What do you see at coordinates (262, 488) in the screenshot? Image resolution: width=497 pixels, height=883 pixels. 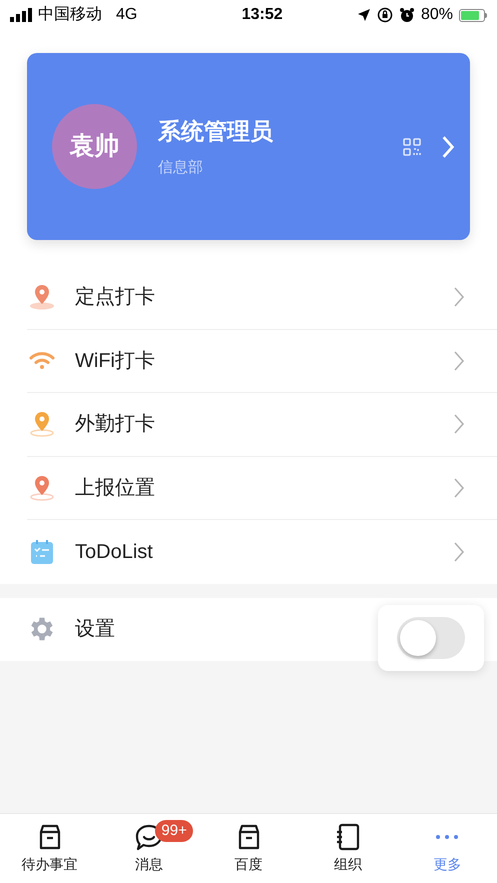 I see `menu-item: 上报位置` at bounding box center [262, 488].